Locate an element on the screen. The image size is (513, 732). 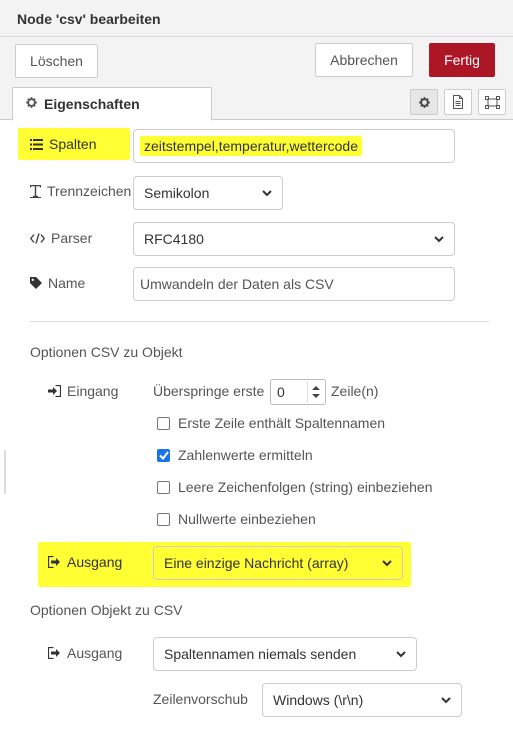
tab-description-button is located at coordinates (458, 102).